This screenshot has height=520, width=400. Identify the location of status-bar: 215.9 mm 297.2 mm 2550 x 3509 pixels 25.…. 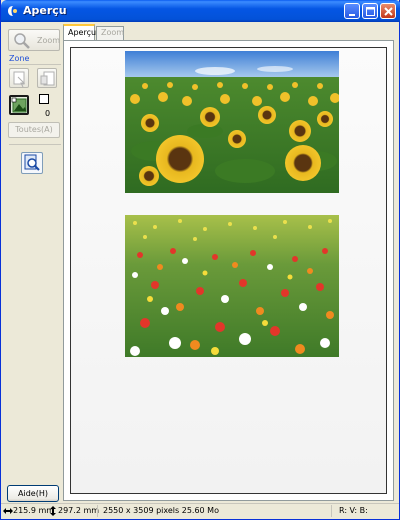
(200, 510).